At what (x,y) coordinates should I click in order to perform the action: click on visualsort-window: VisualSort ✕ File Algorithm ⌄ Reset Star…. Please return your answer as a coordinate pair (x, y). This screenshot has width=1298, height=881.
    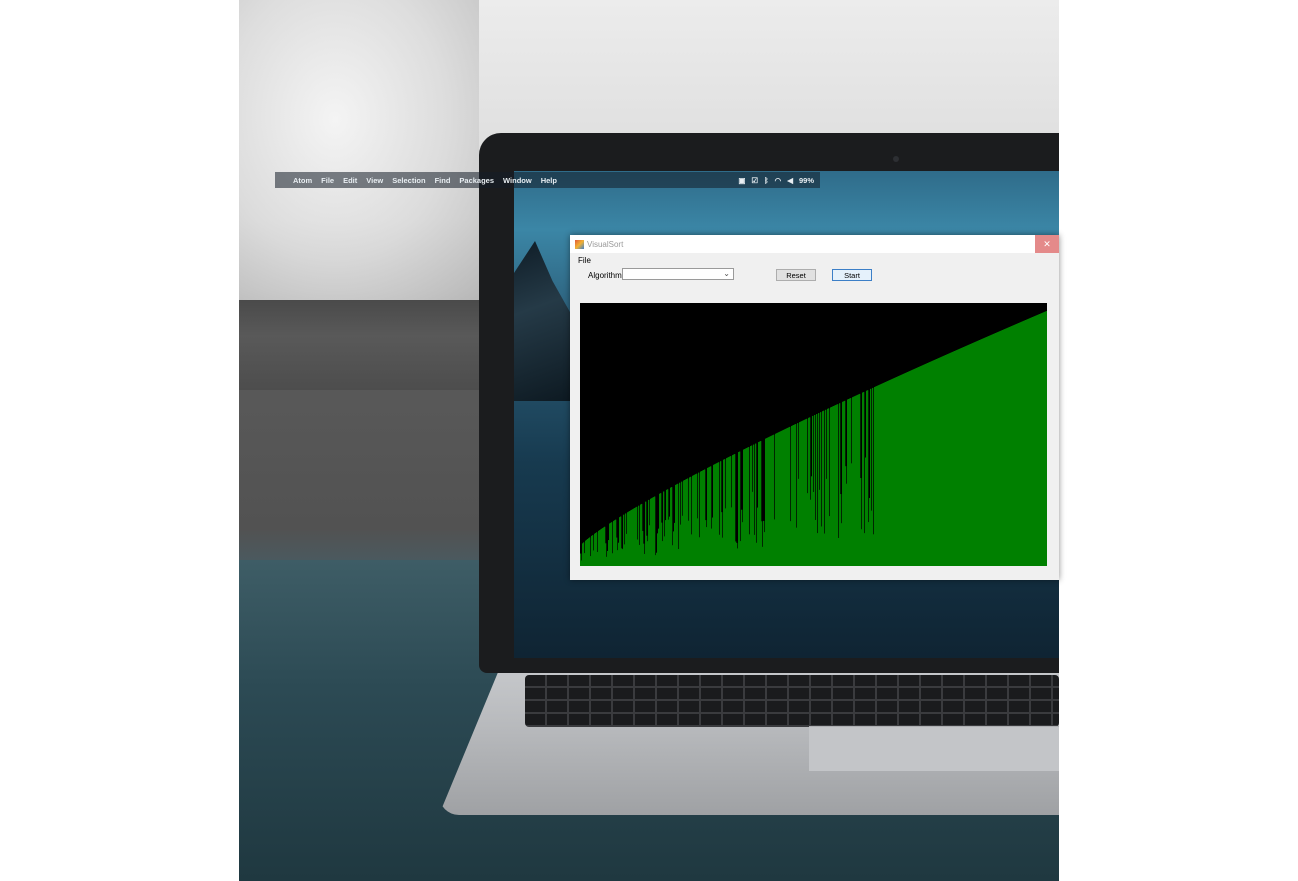
    Looking at the image, I should click on (814, 407).